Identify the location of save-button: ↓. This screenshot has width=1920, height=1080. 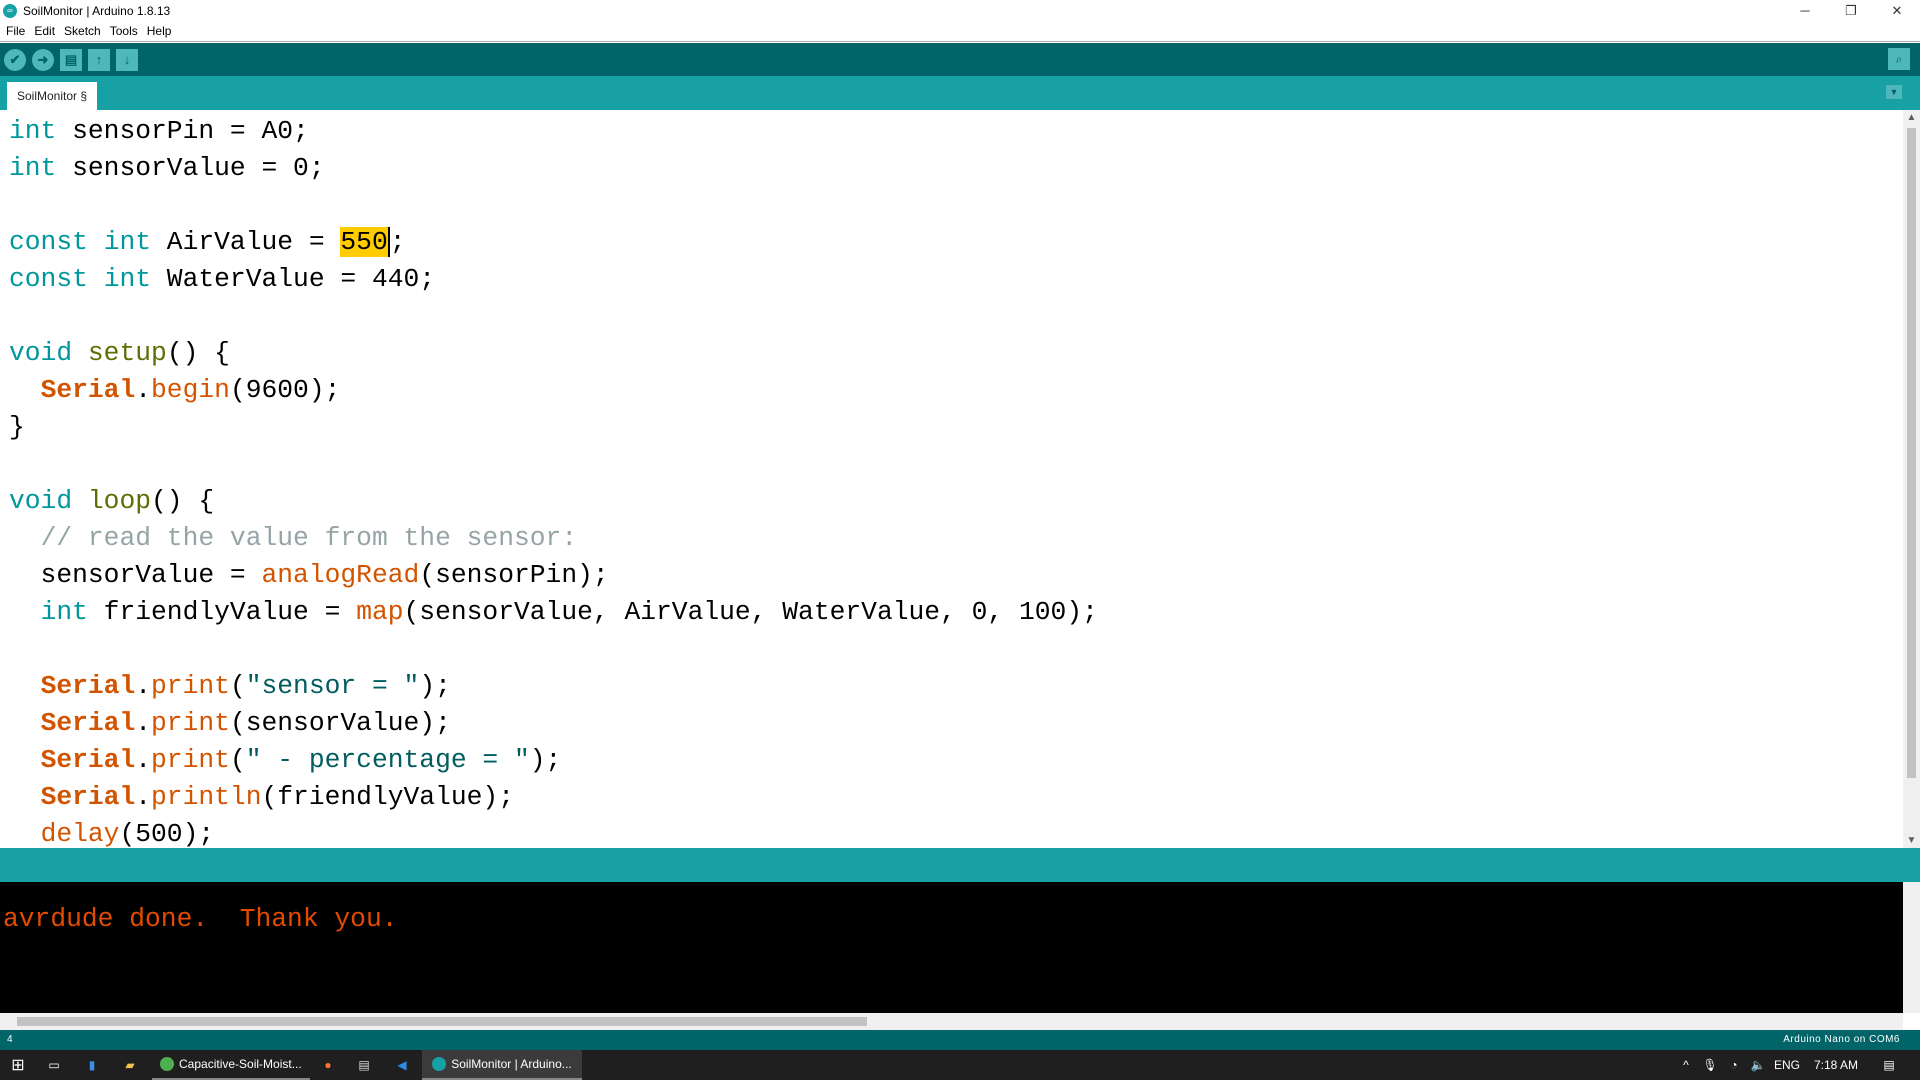
(127, 59).